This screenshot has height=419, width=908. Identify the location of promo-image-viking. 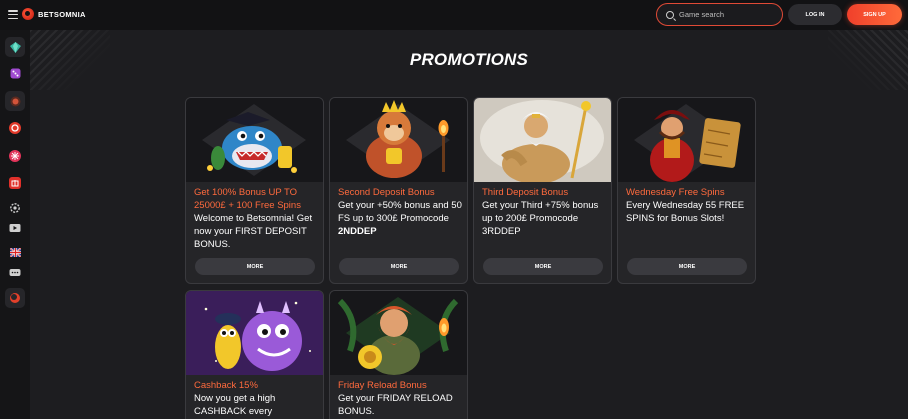
(398, 333).